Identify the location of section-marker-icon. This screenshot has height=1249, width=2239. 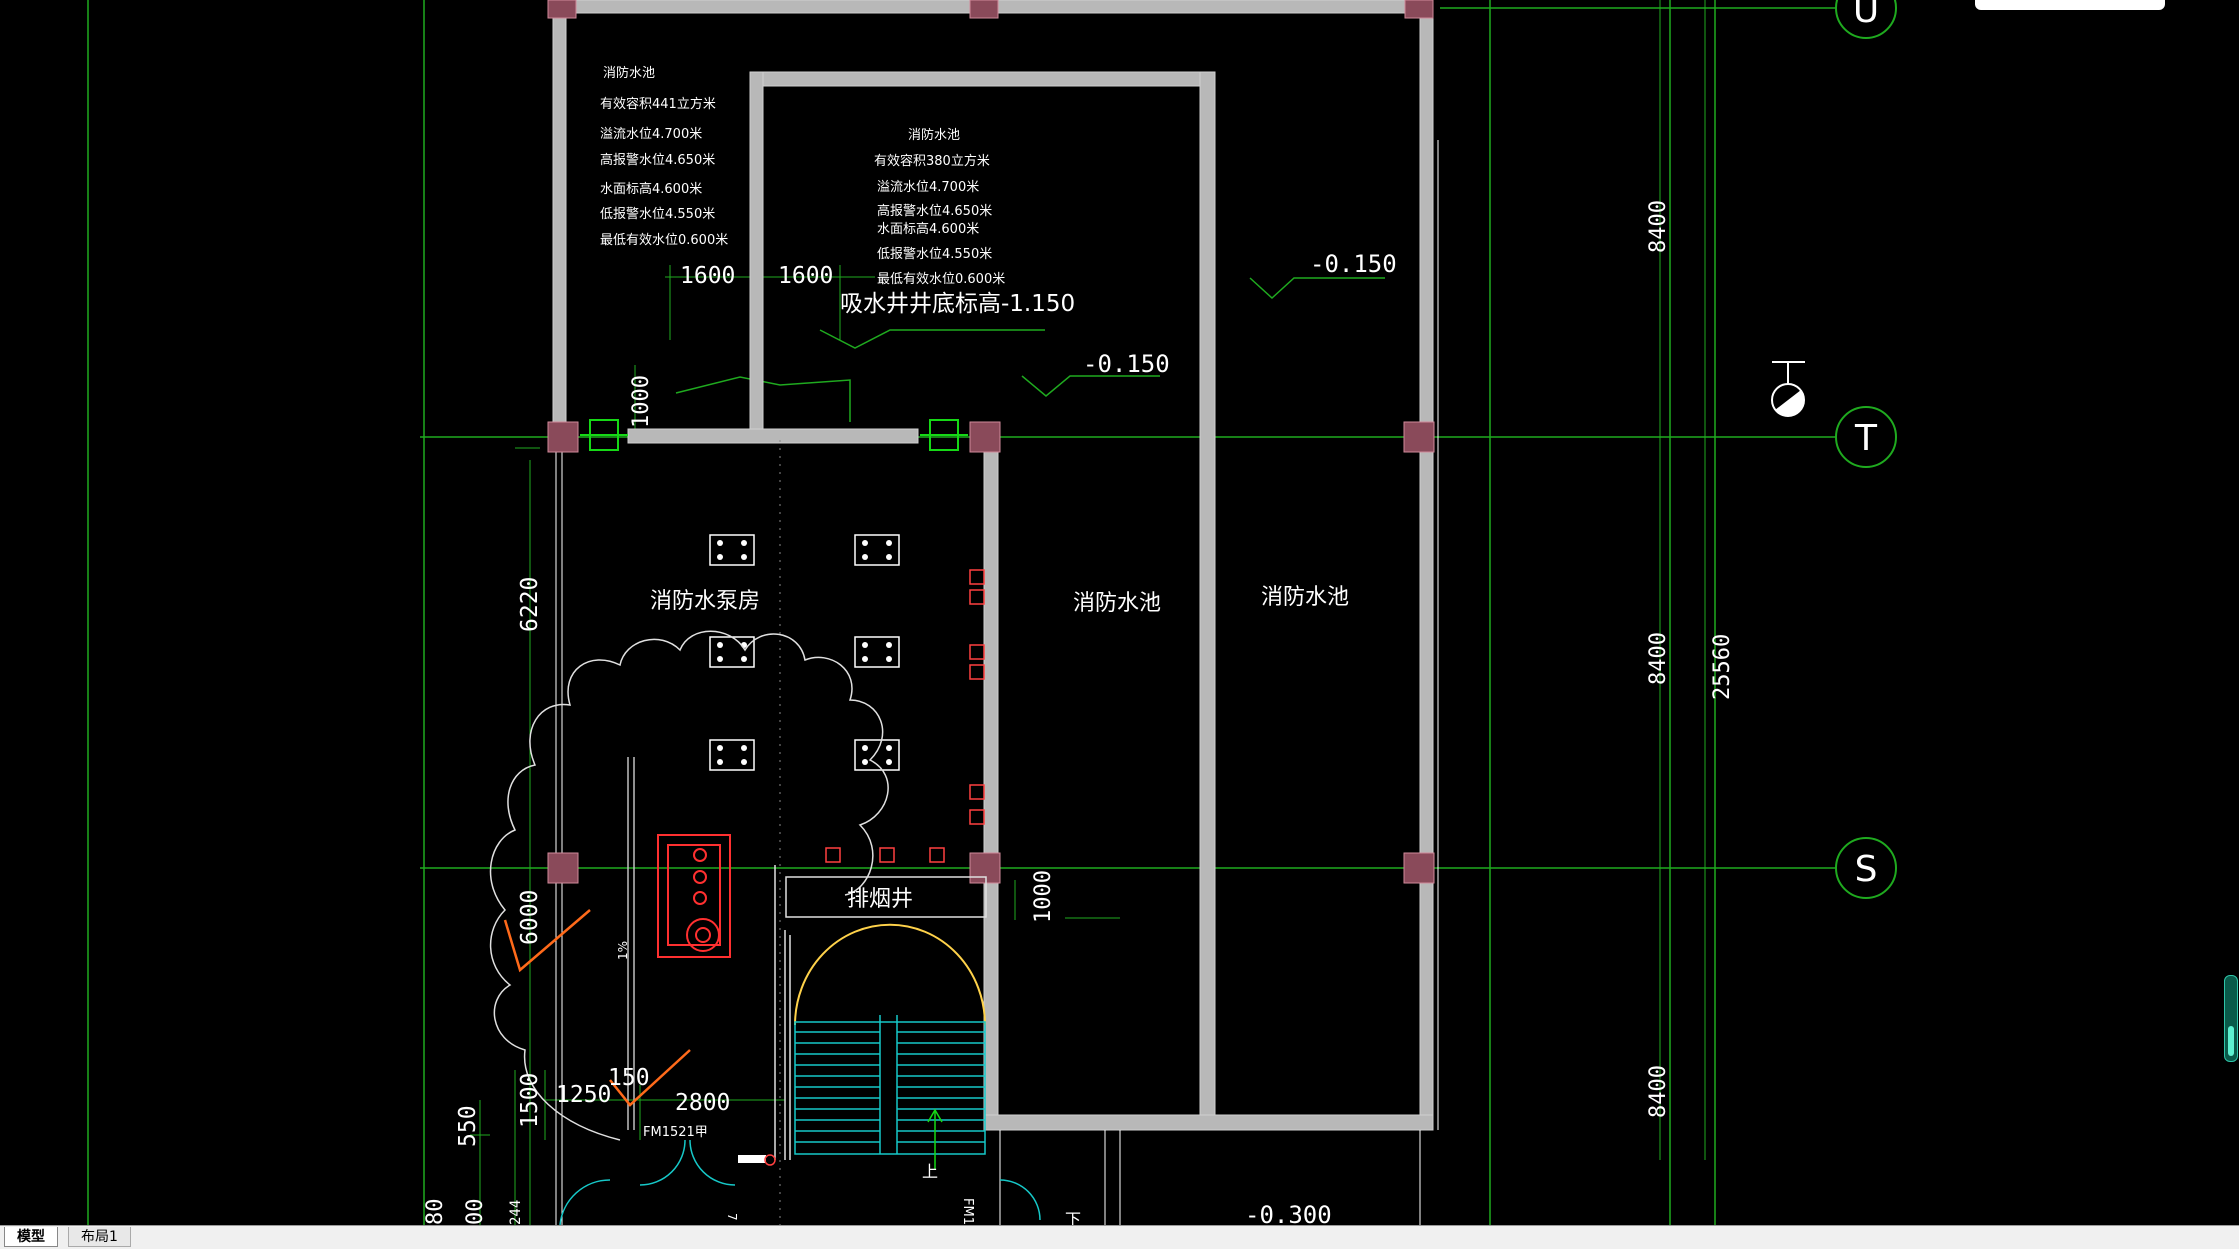
(1788, 389).